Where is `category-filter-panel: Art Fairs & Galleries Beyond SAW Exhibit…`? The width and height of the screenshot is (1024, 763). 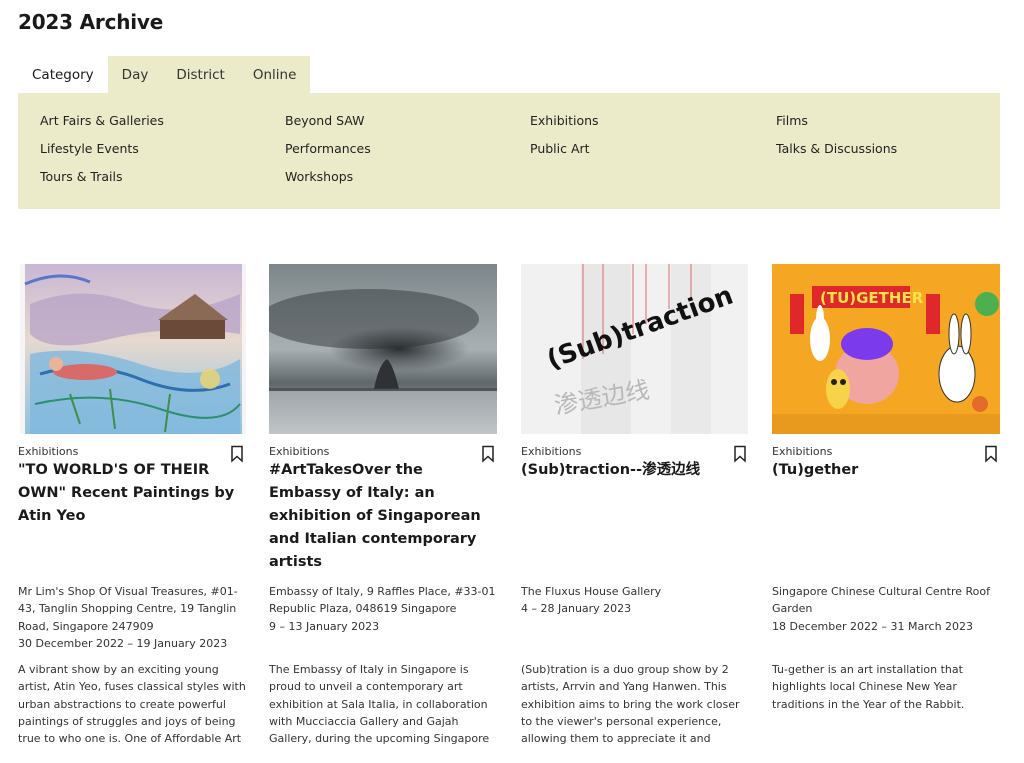 category-filter-panel: Art Fairs & Galleries Beyond SAW Exhibit… is located at coordinates (509, 151).